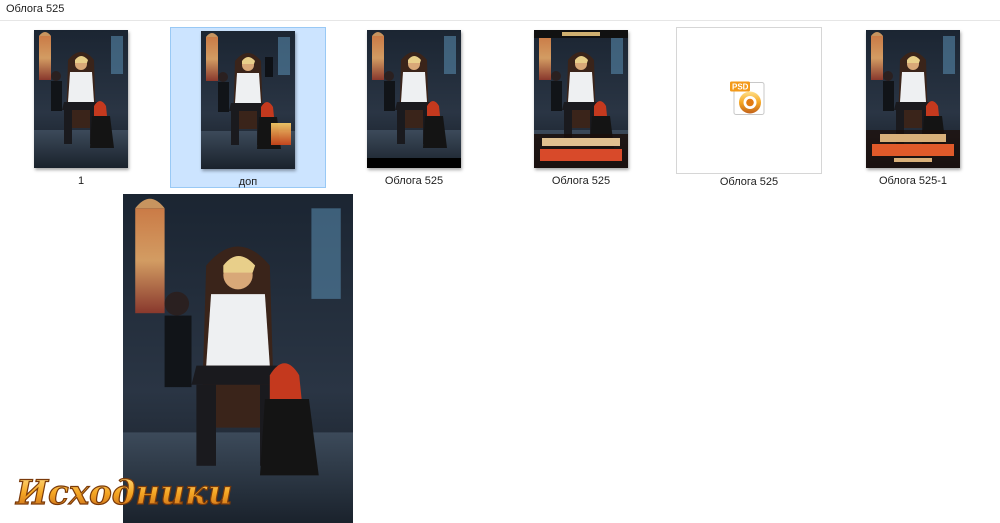 This screenshot has width=1000, height=523. I want to click on watermark-text: Исходники, so click(124, 493).